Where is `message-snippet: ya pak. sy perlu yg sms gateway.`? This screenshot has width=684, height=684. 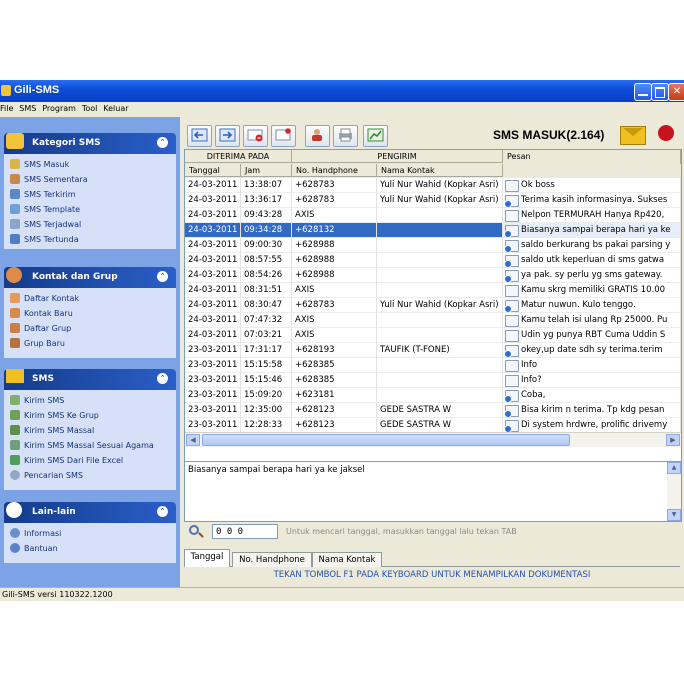
message-snippet: ya pak. sy perlu yg sms gateway. is located at coordinates (592, 275).